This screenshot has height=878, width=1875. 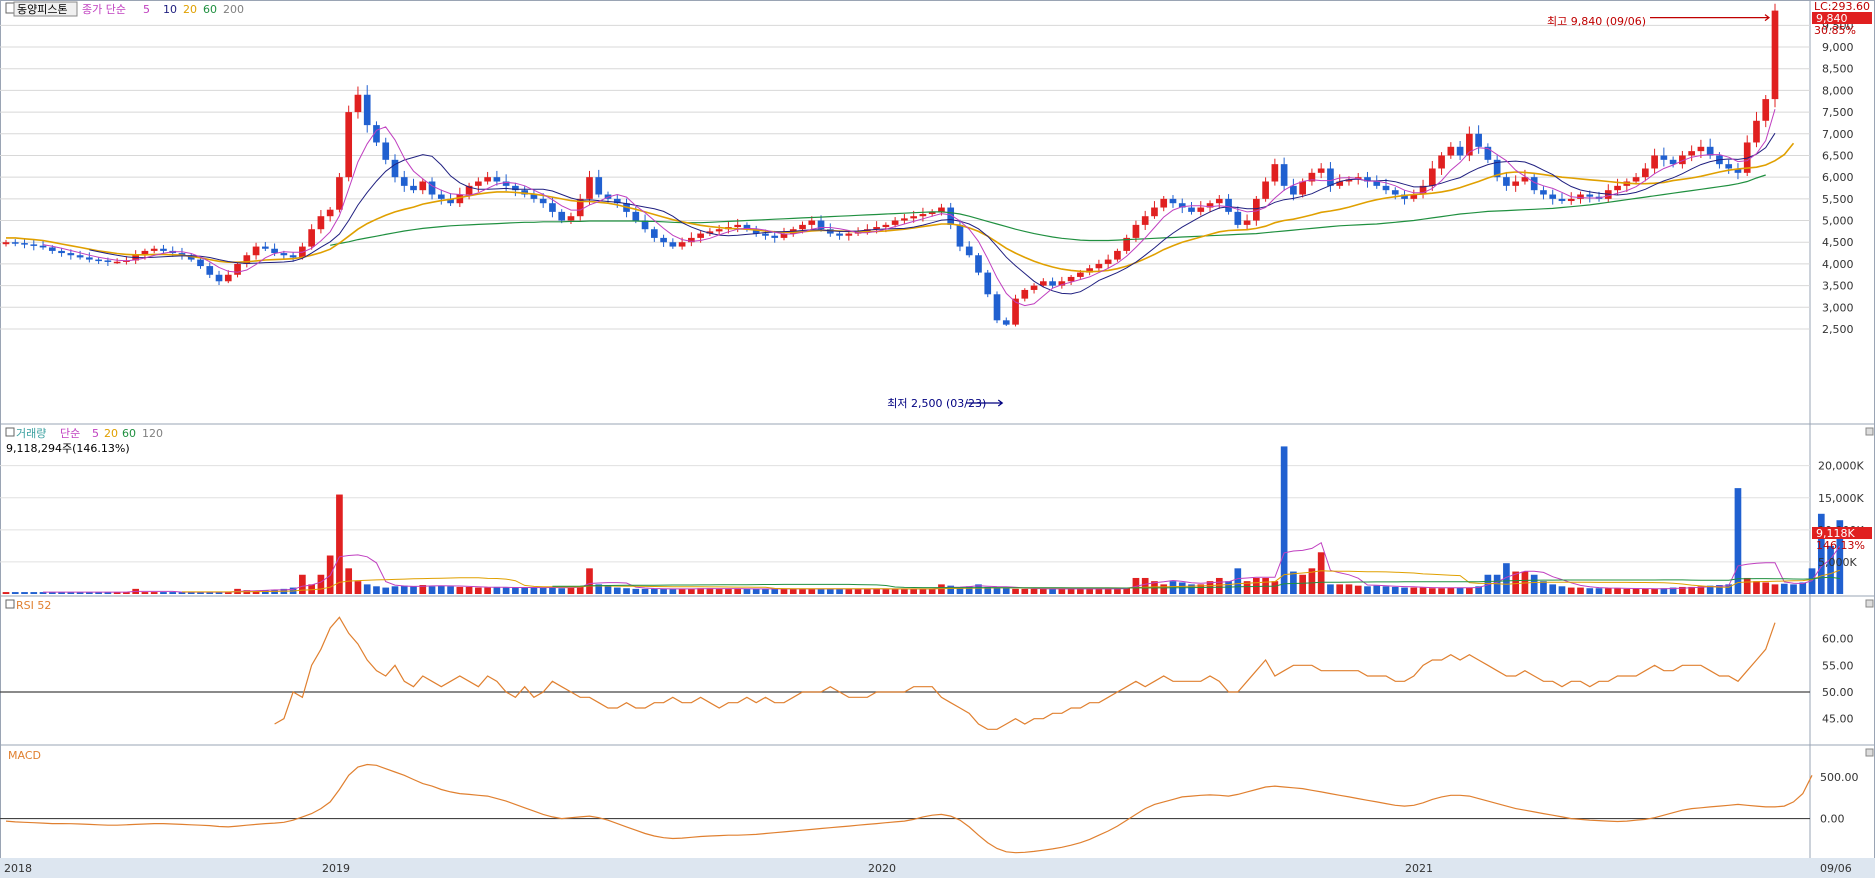 What do you see at coordinates (1840, 545) in the screenshot?
I see `volume-current-pct: 146.13%` at bounding box center [1840, 545].